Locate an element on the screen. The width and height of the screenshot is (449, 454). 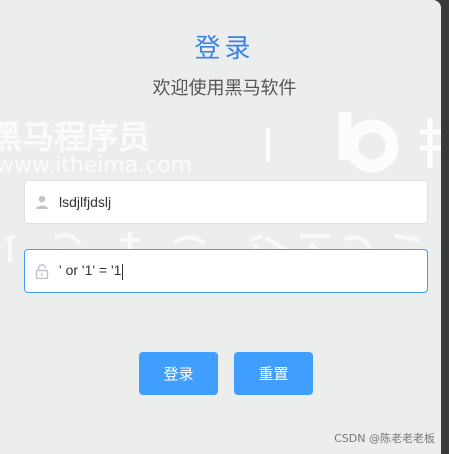
username-field: lsdjlfjdslj is located at coordinates (226, 202).